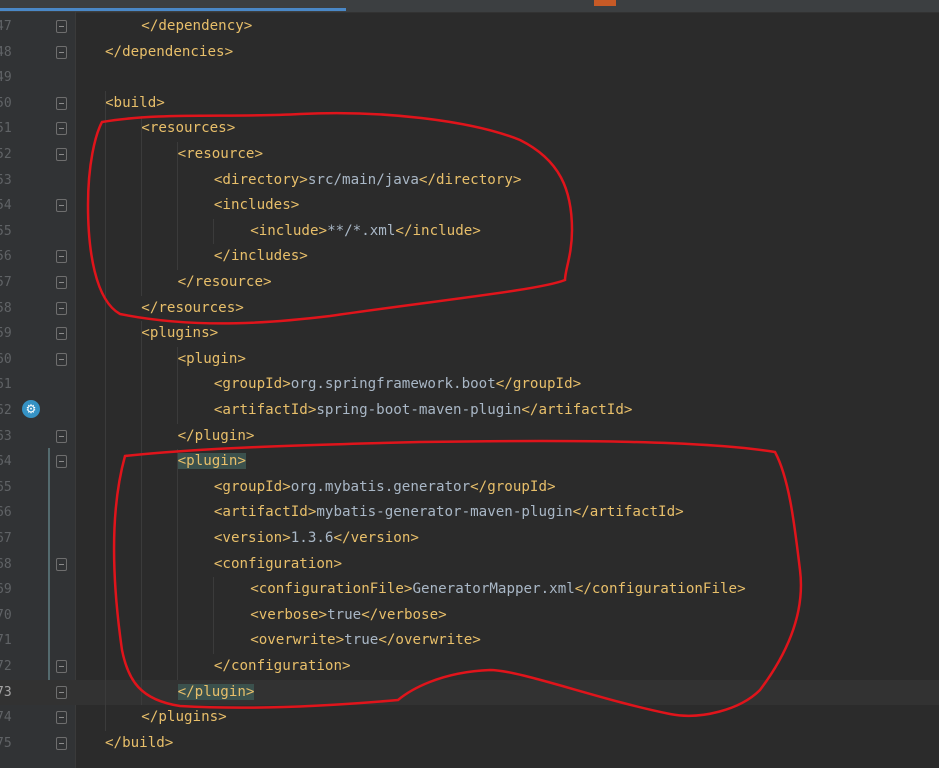  What do you see at coordinates (393, 384) in the screenshot?
I see `xml-text: org.springframework.boot` at bounding box center [393, 384].